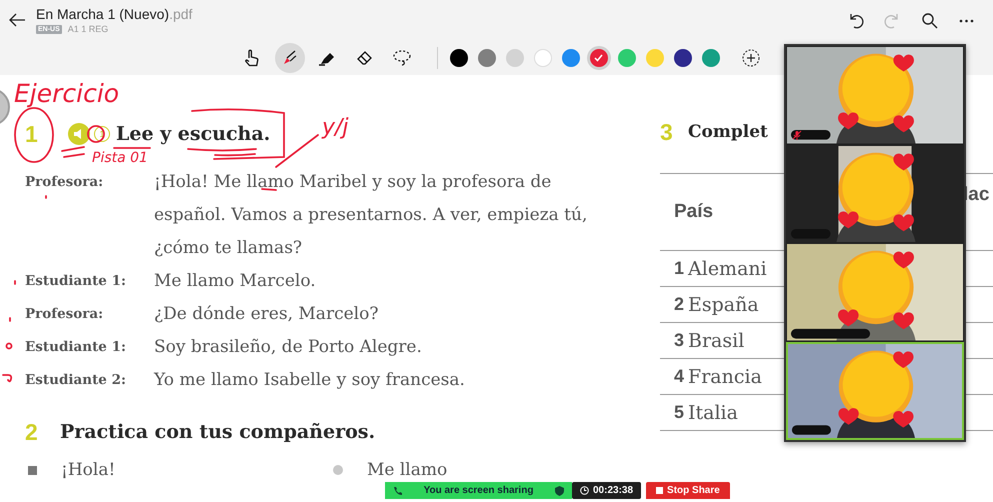 Image resolution: width=993 pixels, height=502 pixels. Describe the element at coordinates (402, 57) in the screenshot. I see `lasso-icon` at that location.